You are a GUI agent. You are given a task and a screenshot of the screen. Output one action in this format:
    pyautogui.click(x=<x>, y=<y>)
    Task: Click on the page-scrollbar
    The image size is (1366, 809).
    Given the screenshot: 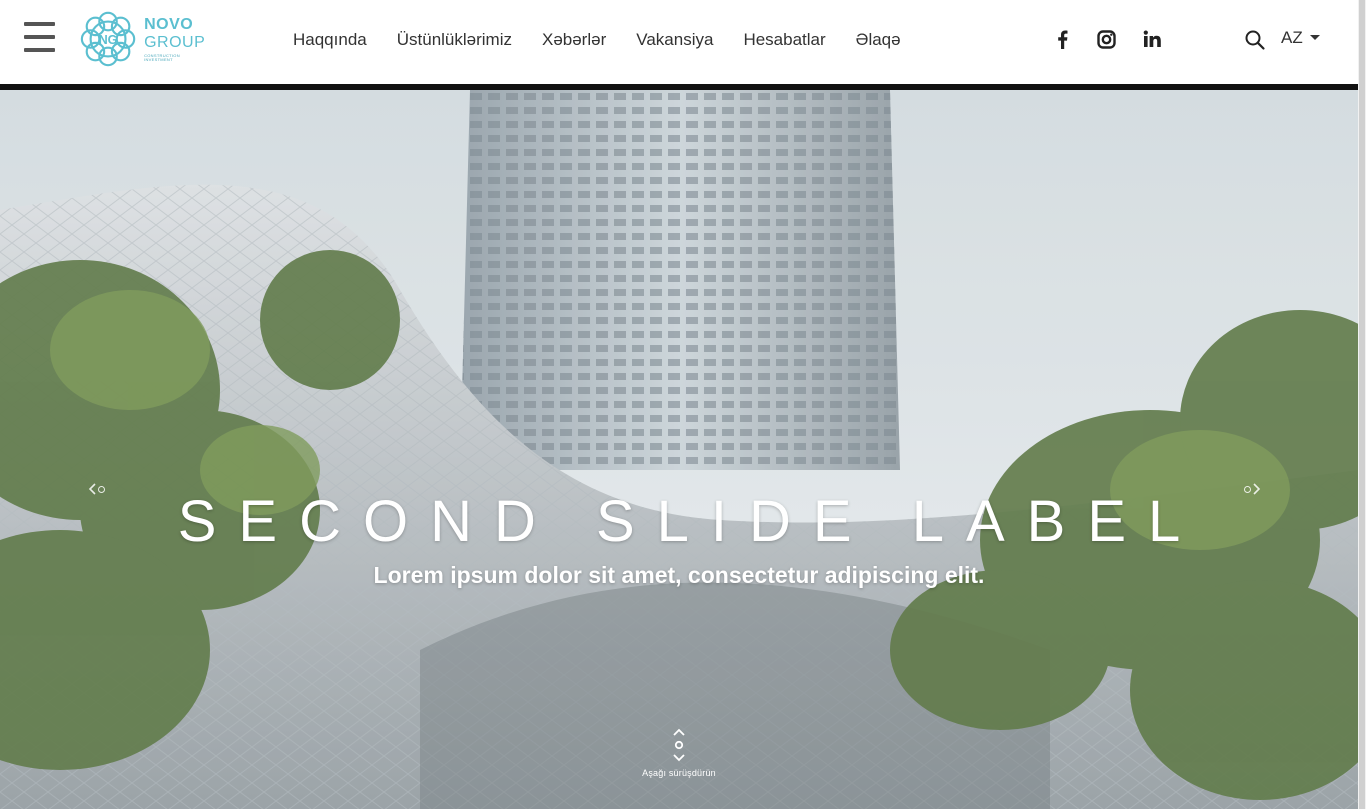 What is the action you would take?
    pyautogui.click(x=1362, y=404)
    